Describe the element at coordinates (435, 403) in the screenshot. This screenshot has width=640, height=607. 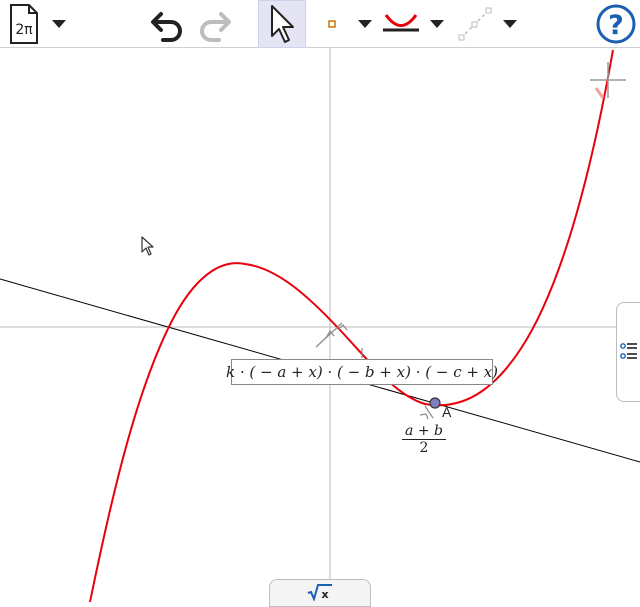
I see `point-a` at that location.